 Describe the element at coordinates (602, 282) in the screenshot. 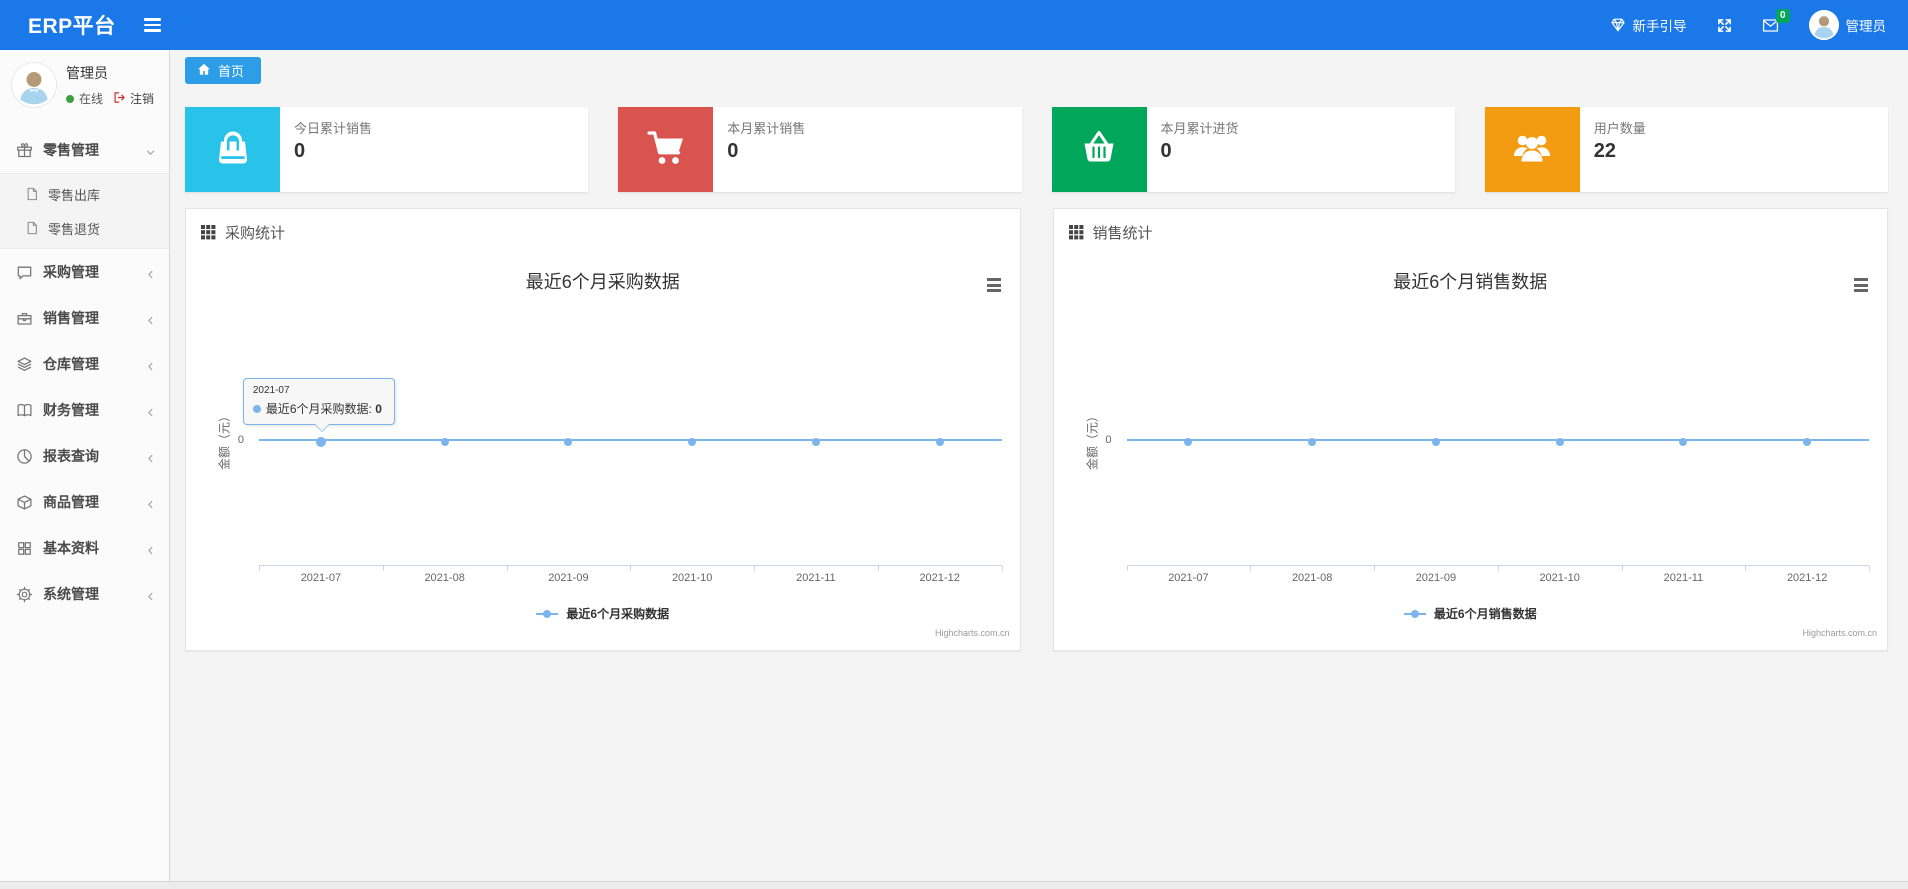

I see `chart-title: 最近6个月采购数据` at that location.